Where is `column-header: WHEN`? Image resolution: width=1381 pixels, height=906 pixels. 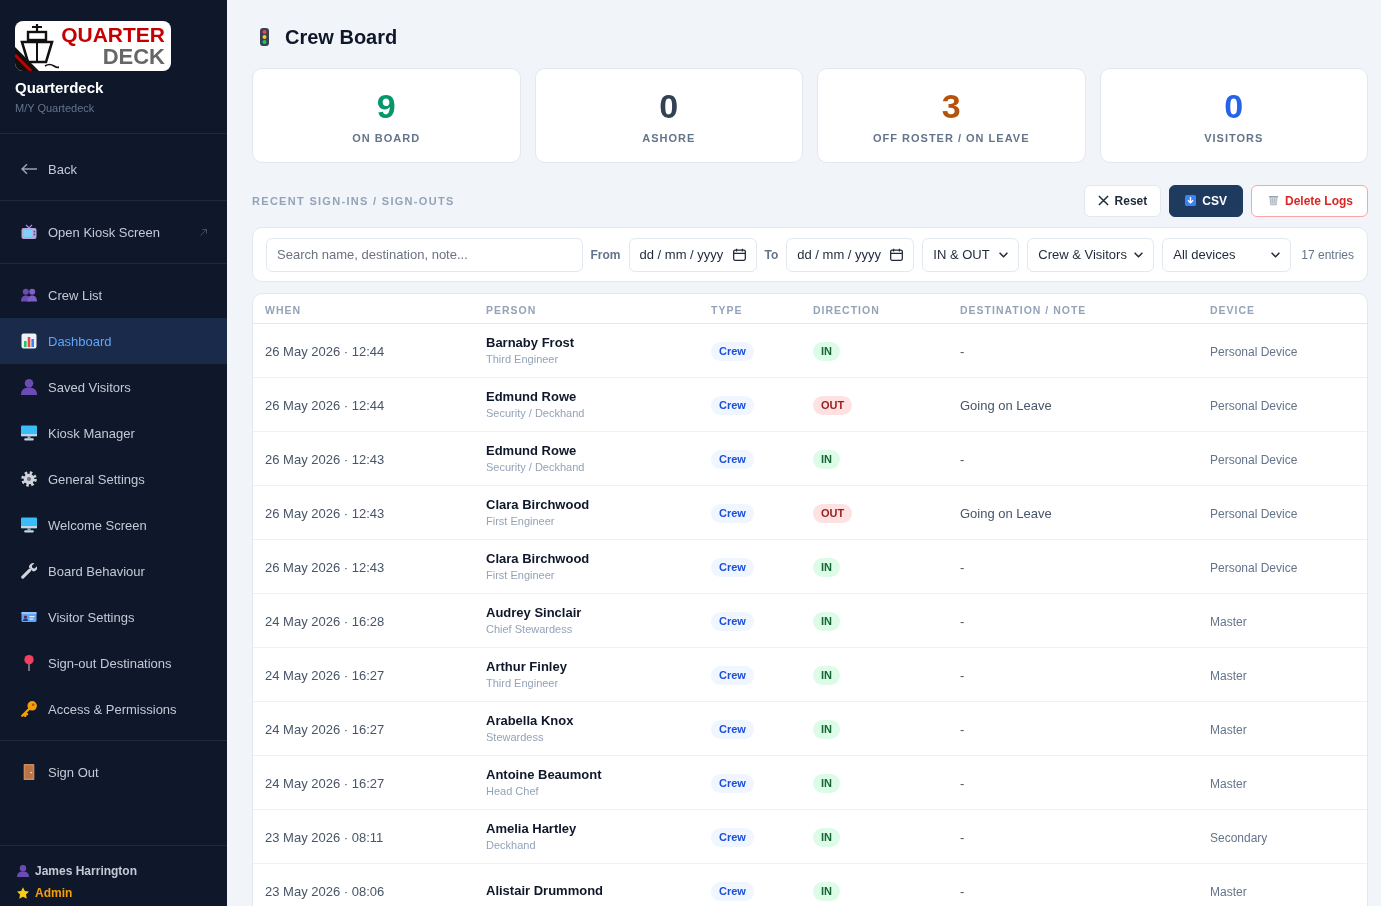 column-header: WHEN is located at coordinates (283, 309).